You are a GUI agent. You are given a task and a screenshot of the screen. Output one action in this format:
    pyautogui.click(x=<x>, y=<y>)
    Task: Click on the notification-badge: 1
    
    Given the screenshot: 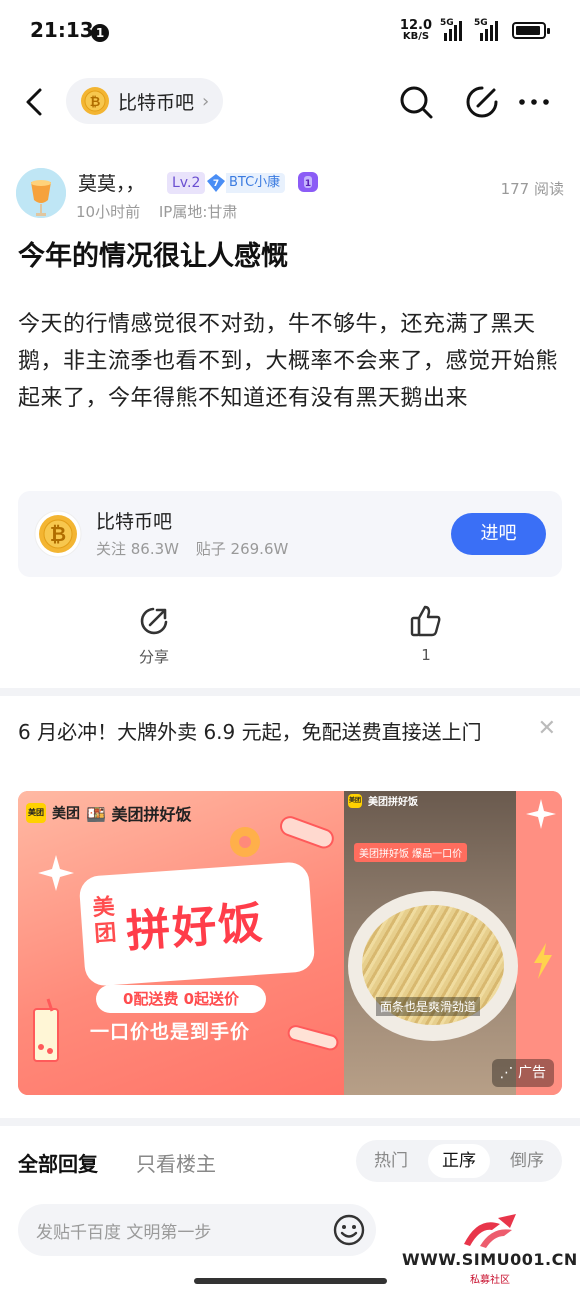 What is the action you would take?
    pyautogui.click(x=100, y=33)
    